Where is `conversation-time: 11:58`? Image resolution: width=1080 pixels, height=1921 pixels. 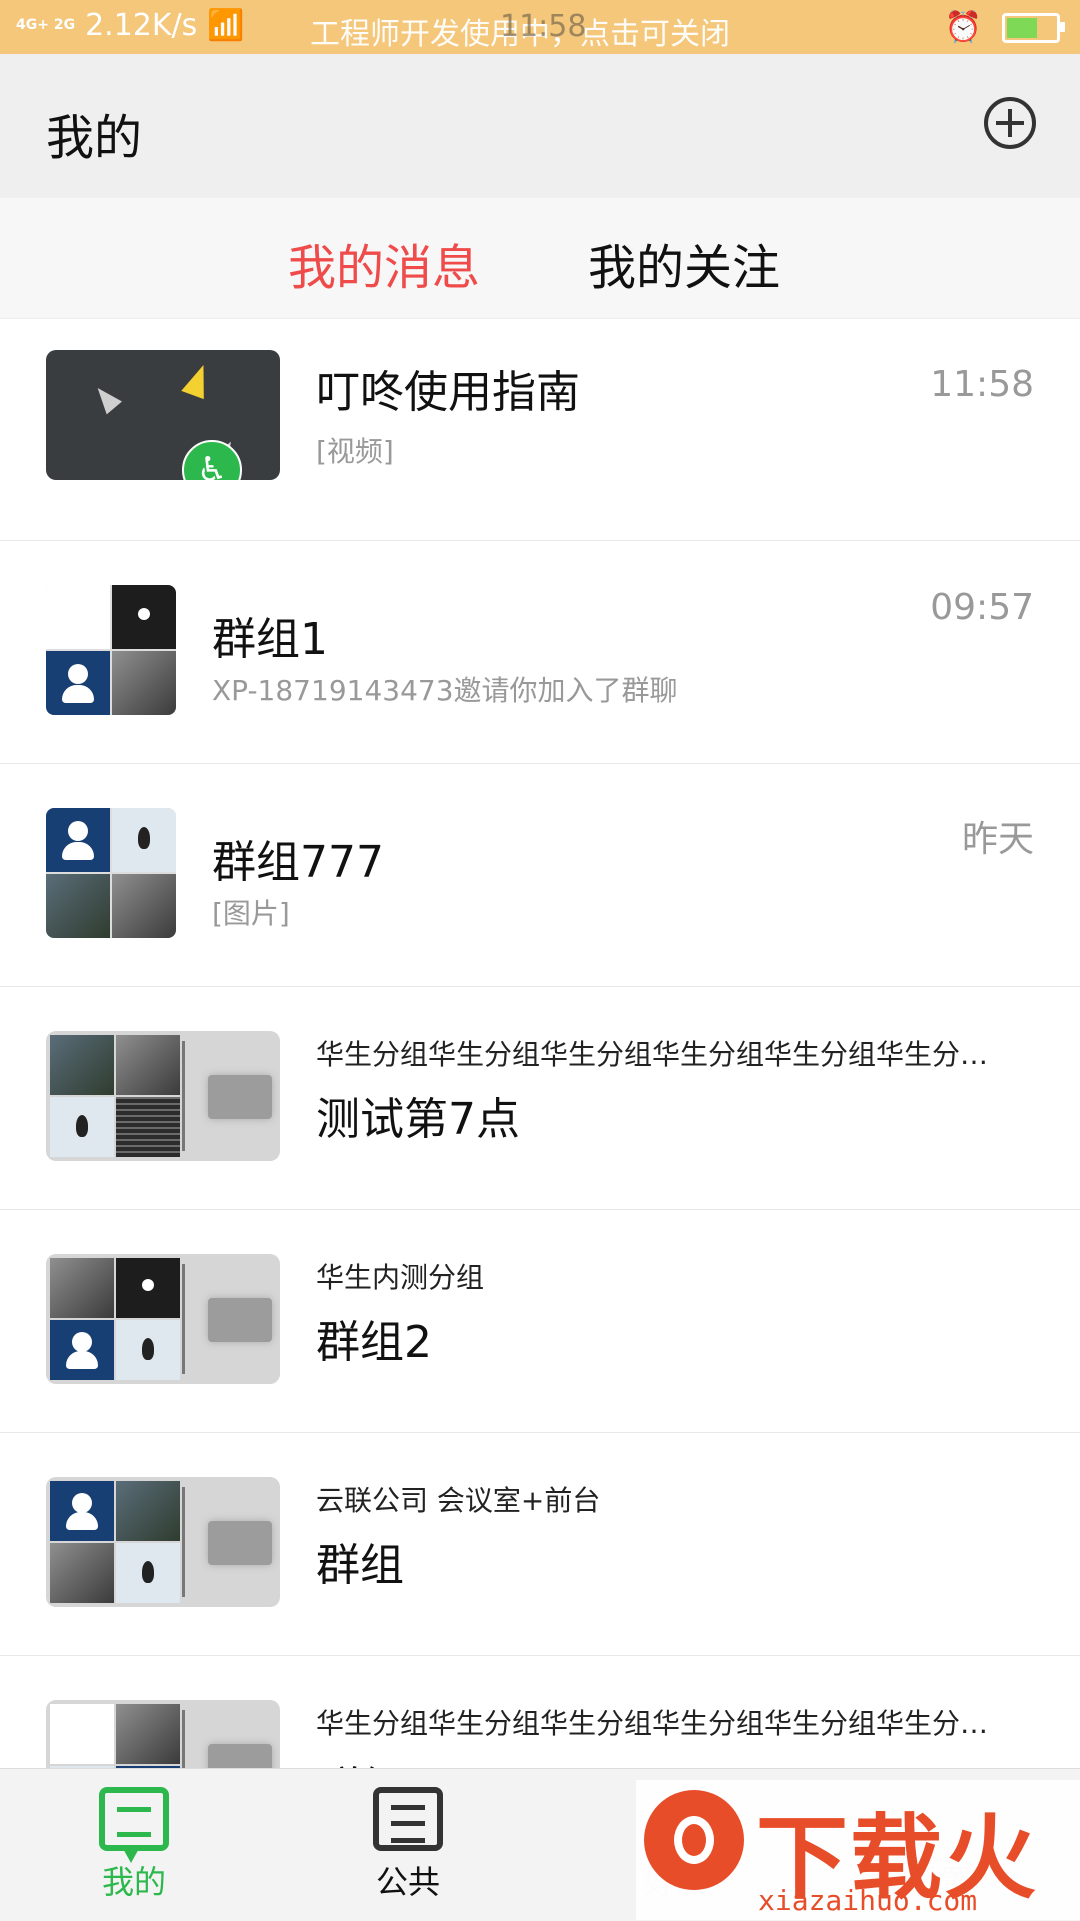 conversation-time: 11:58 is located at coordinates (982, 384).